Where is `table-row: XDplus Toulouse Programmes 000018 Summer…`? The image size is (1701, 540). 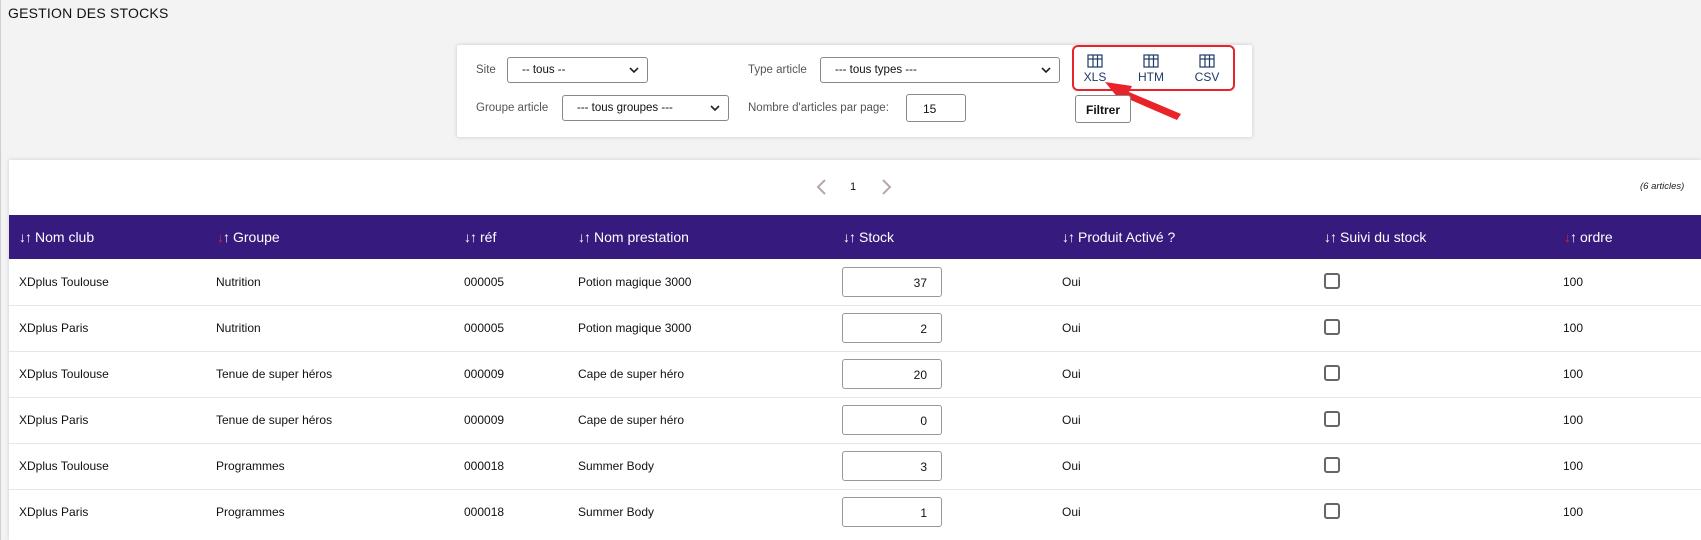 table-row: XDplus Toulouse Programmes 000018 Summer… is located at coordinates (855, 466).